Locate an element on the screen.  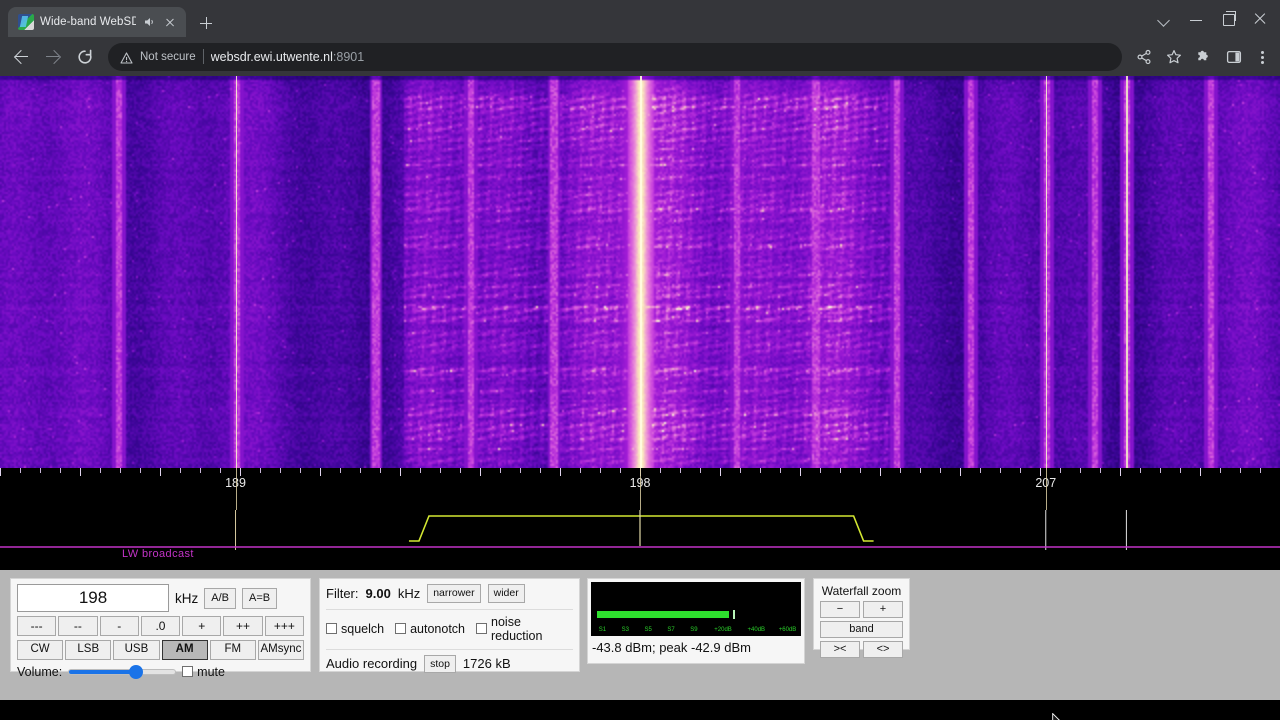
frequency-row: 198 kHz A/B A=B is located at coordinates (160, 598).